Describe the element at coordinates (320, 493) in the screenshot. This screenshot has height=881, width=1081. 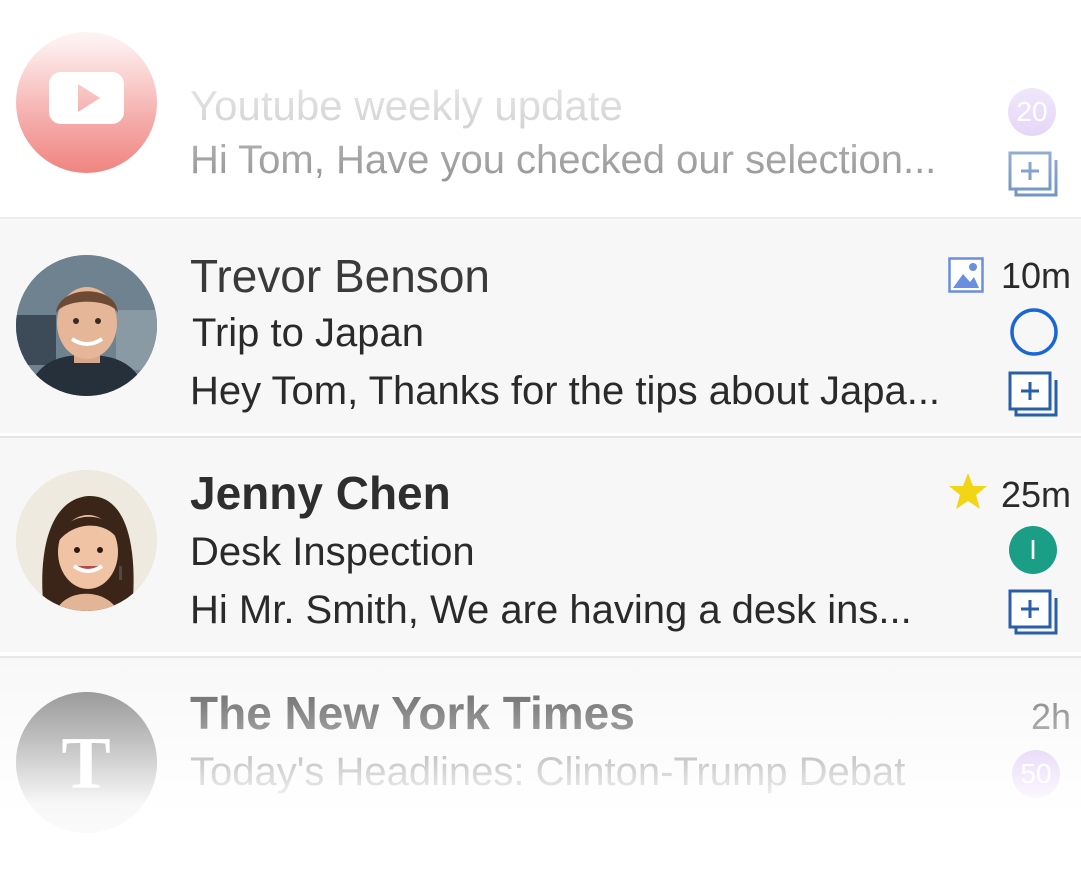
I see `email-sender: Jenny Chen` at that location.